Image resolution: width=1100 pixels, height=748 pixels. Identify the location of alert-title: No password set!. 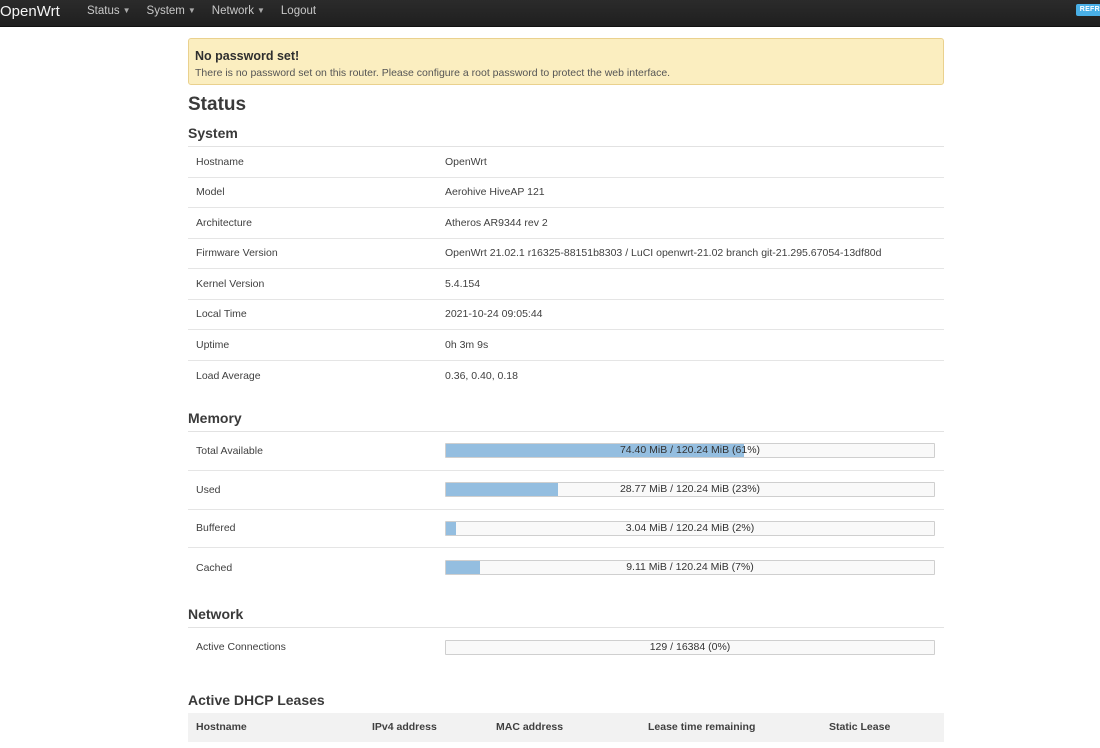
(247, 56).